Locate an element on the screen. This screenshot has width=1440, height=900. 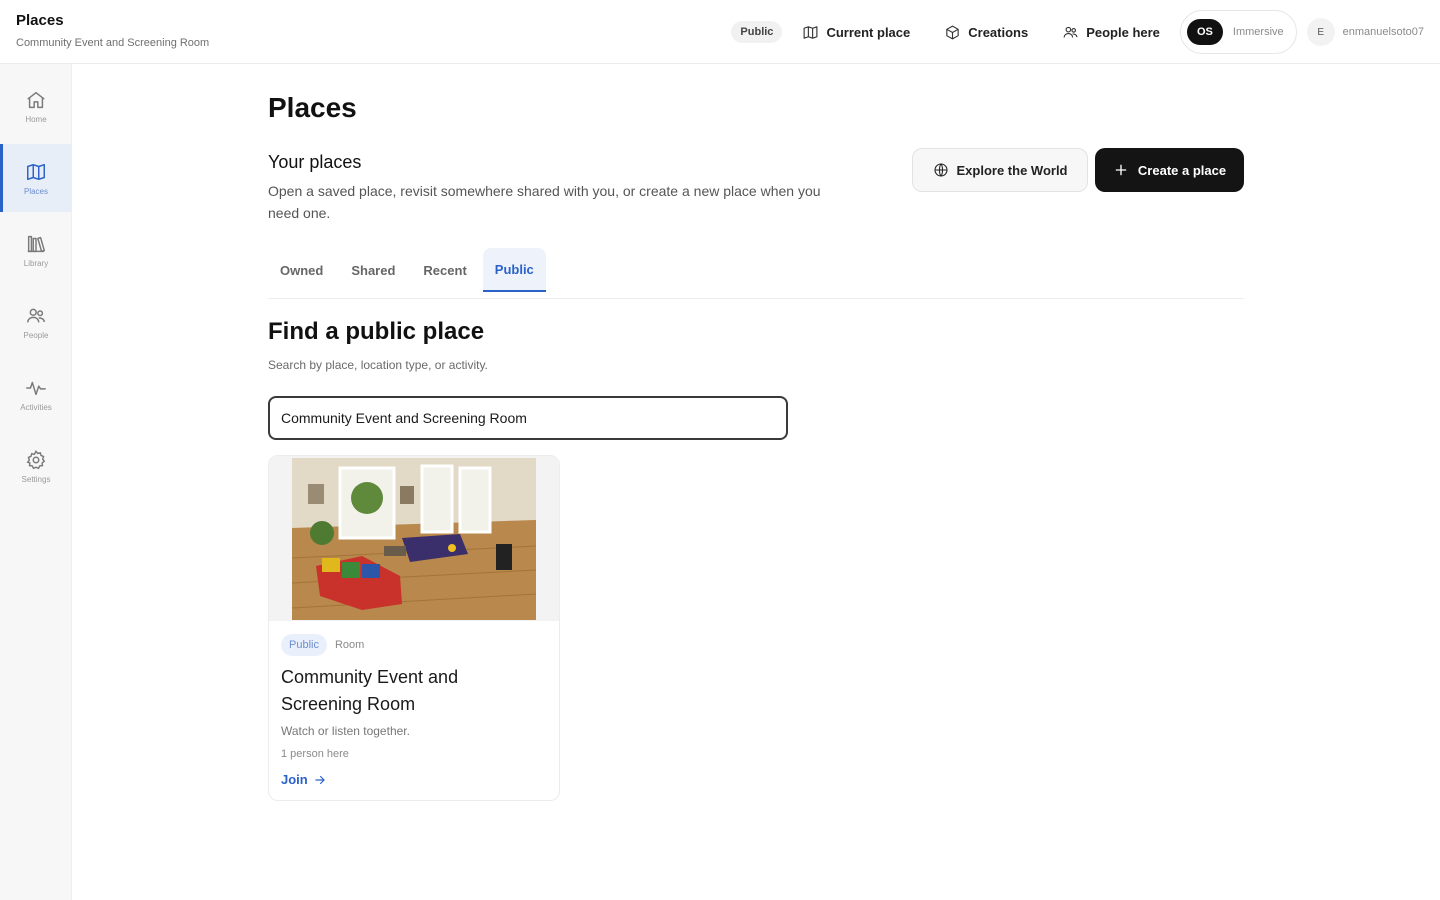
current-place-link: Current place is located at coordinates (856, 32).